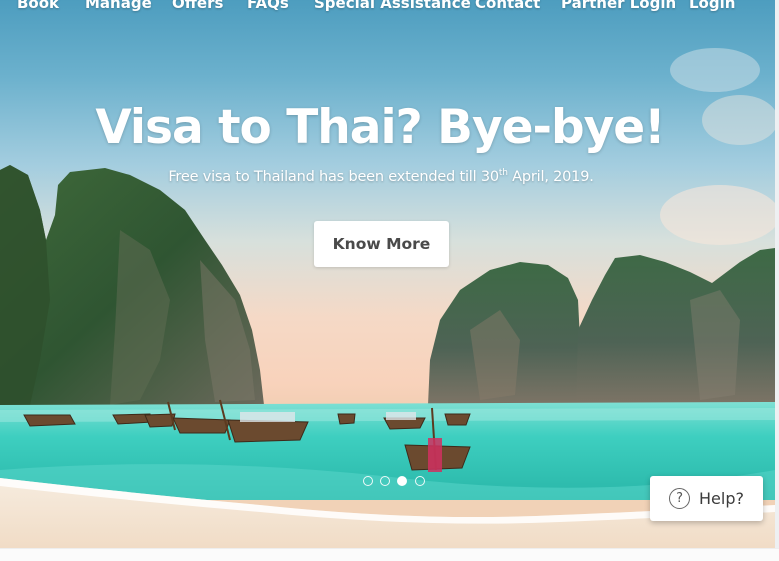 Image resolution: width=779 pixels, height=561 pixels. What do you see at coordinates (712, 6) in the screenshot?
I see `nav-item-login: Login` at bounding box center [712, 6].